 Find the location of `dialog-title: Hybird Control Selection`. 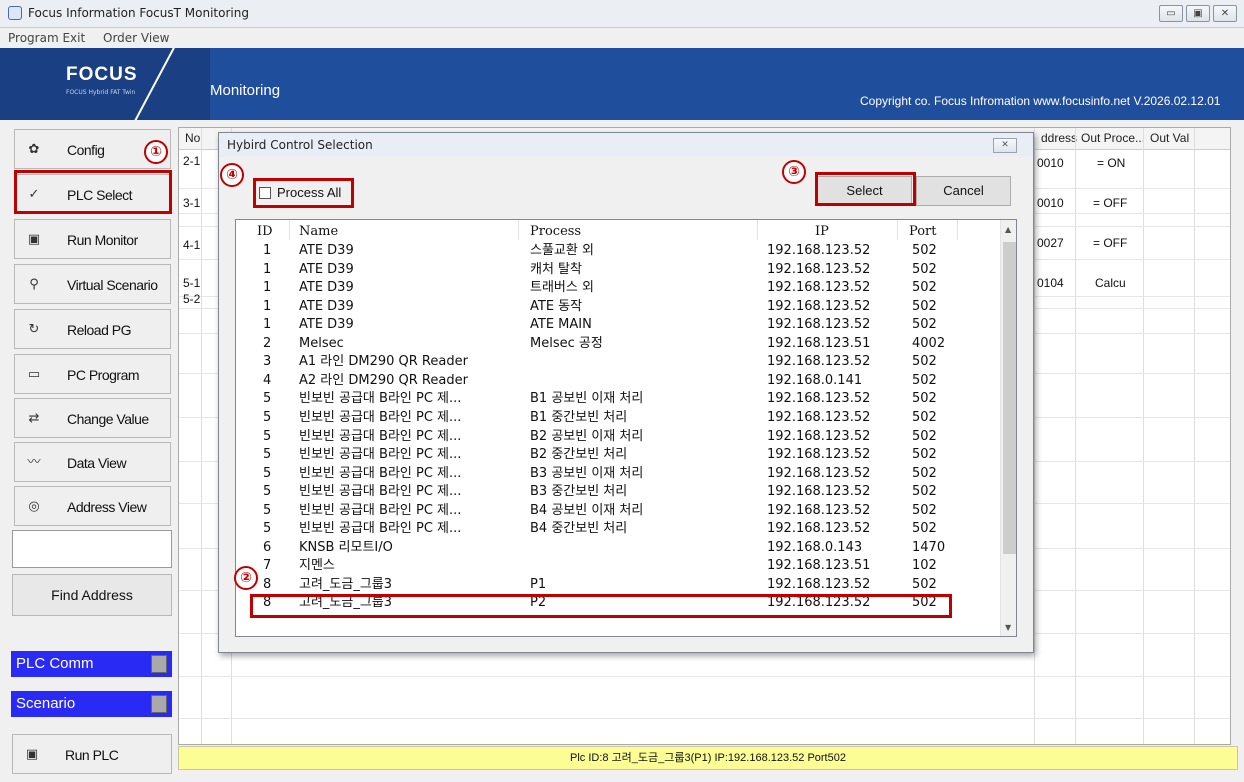

dialog-title: Hybird Control Selection is located at coordinates (300, 145).